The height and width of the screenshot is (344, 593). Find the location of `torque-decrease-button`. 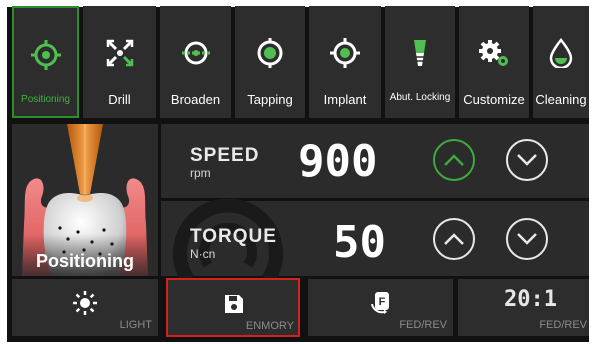

torque-decrease-button is located at coordinates (527, 239).